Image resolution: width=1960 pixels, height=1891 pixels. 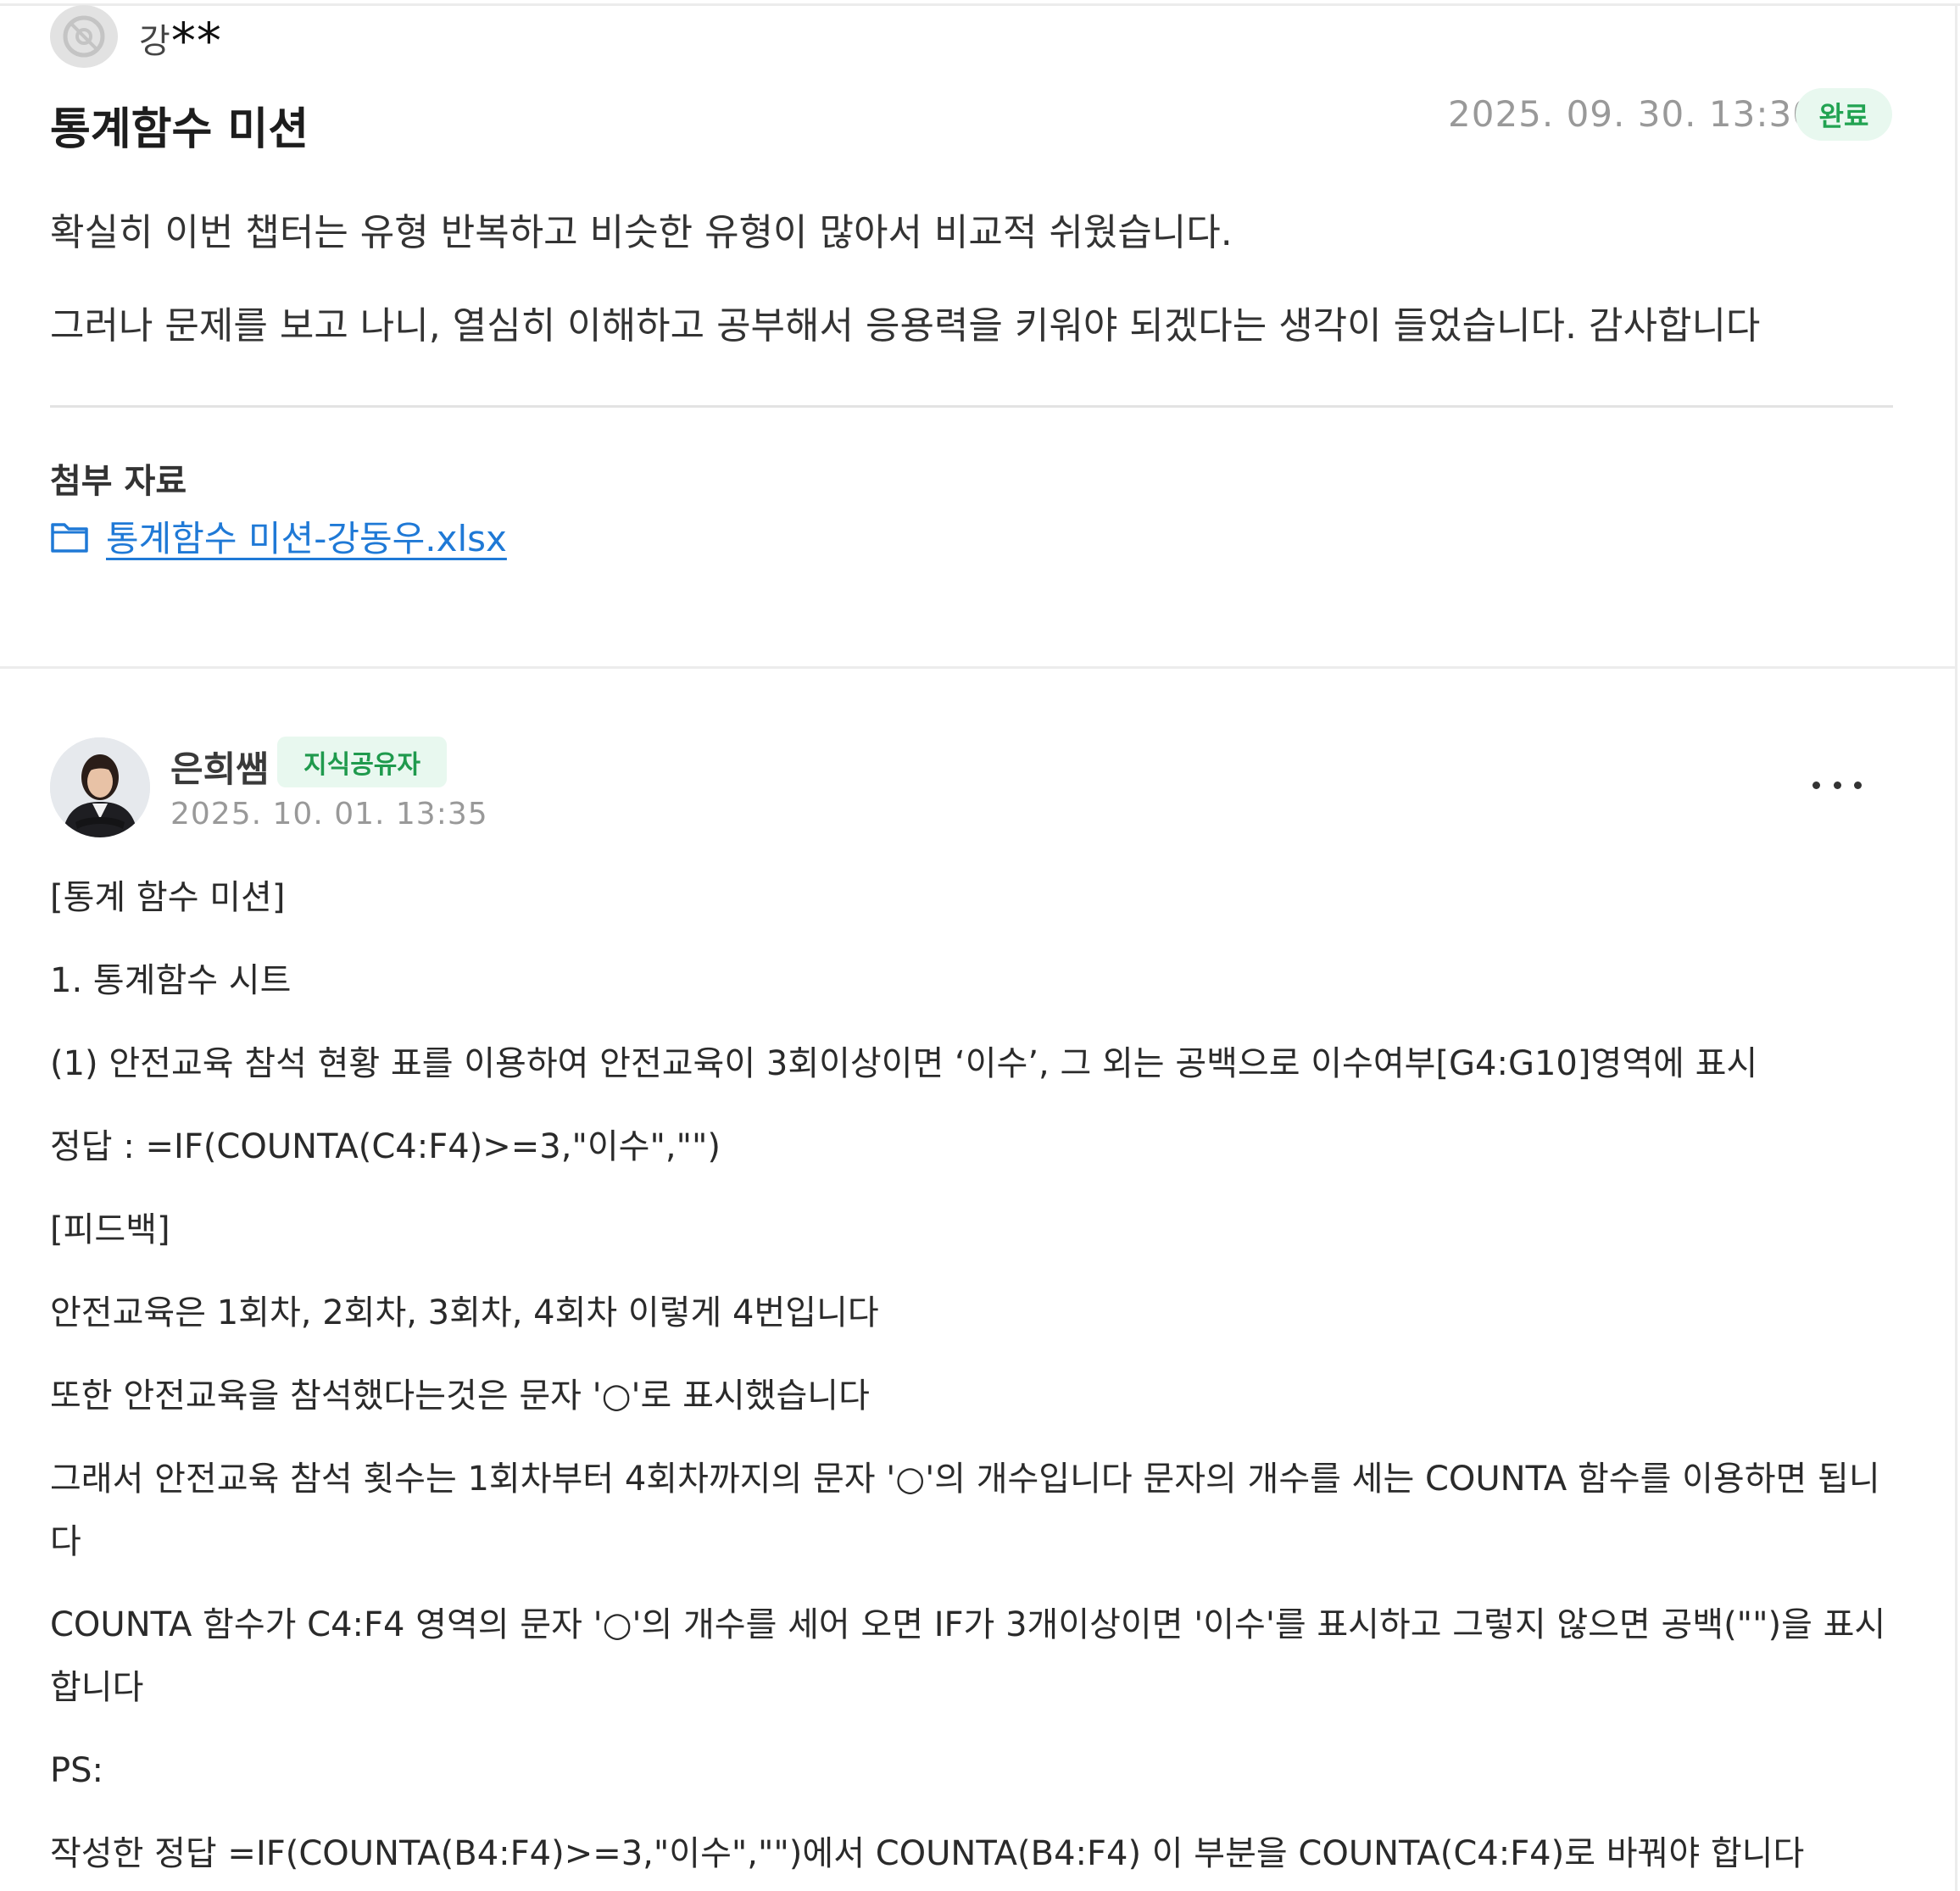 I want to click on comment-line: [통계 함수 미션], so click(x=168, y=897).